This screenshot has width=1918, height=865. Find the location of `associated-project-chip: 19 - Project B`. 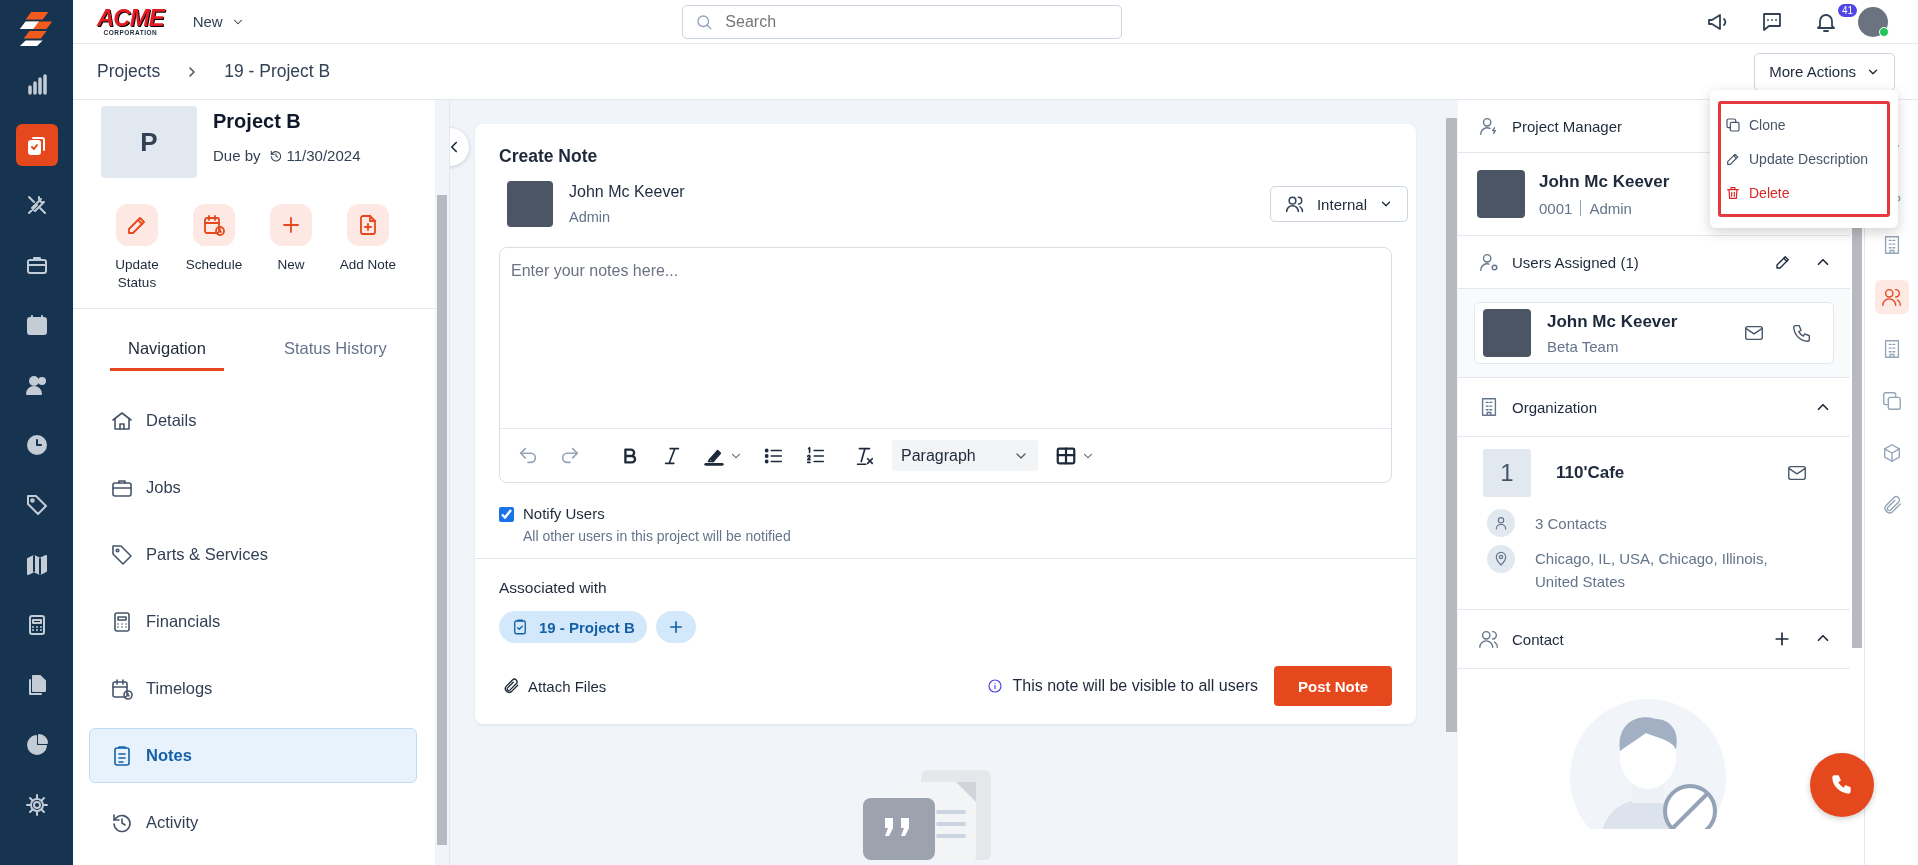

associated-project-chip: 19 - Project B is located at coordinates (573, 627).